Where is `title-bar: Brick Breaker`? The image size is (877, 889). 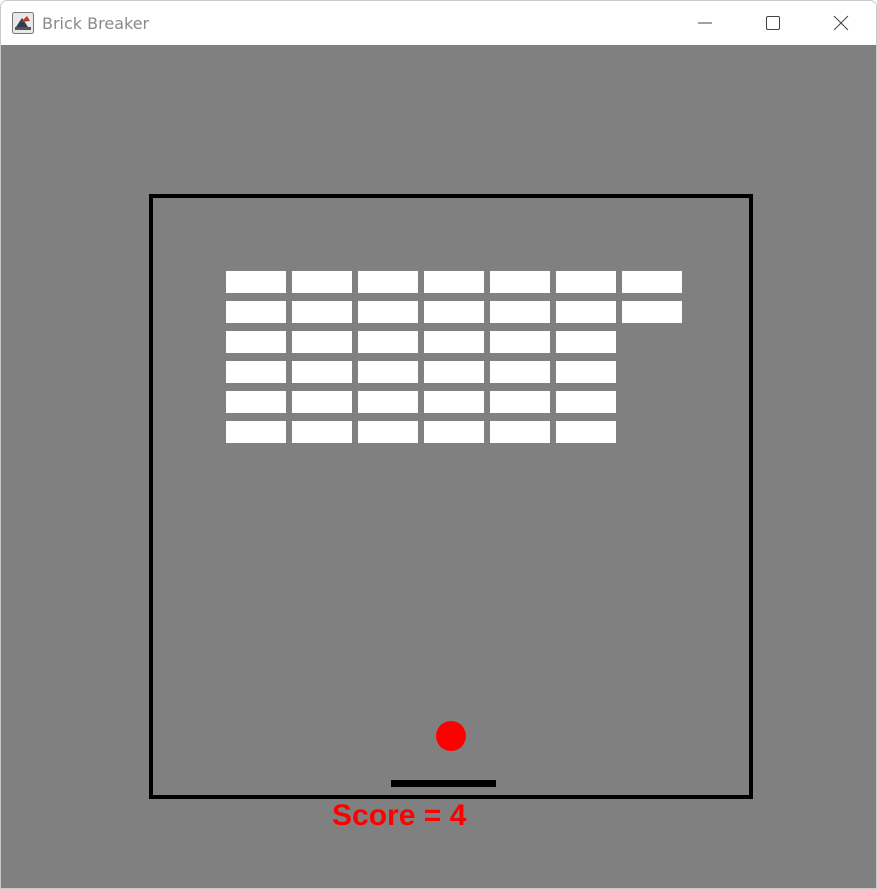
title-bar: Brick Breaker is located at coordinates (438, 23).